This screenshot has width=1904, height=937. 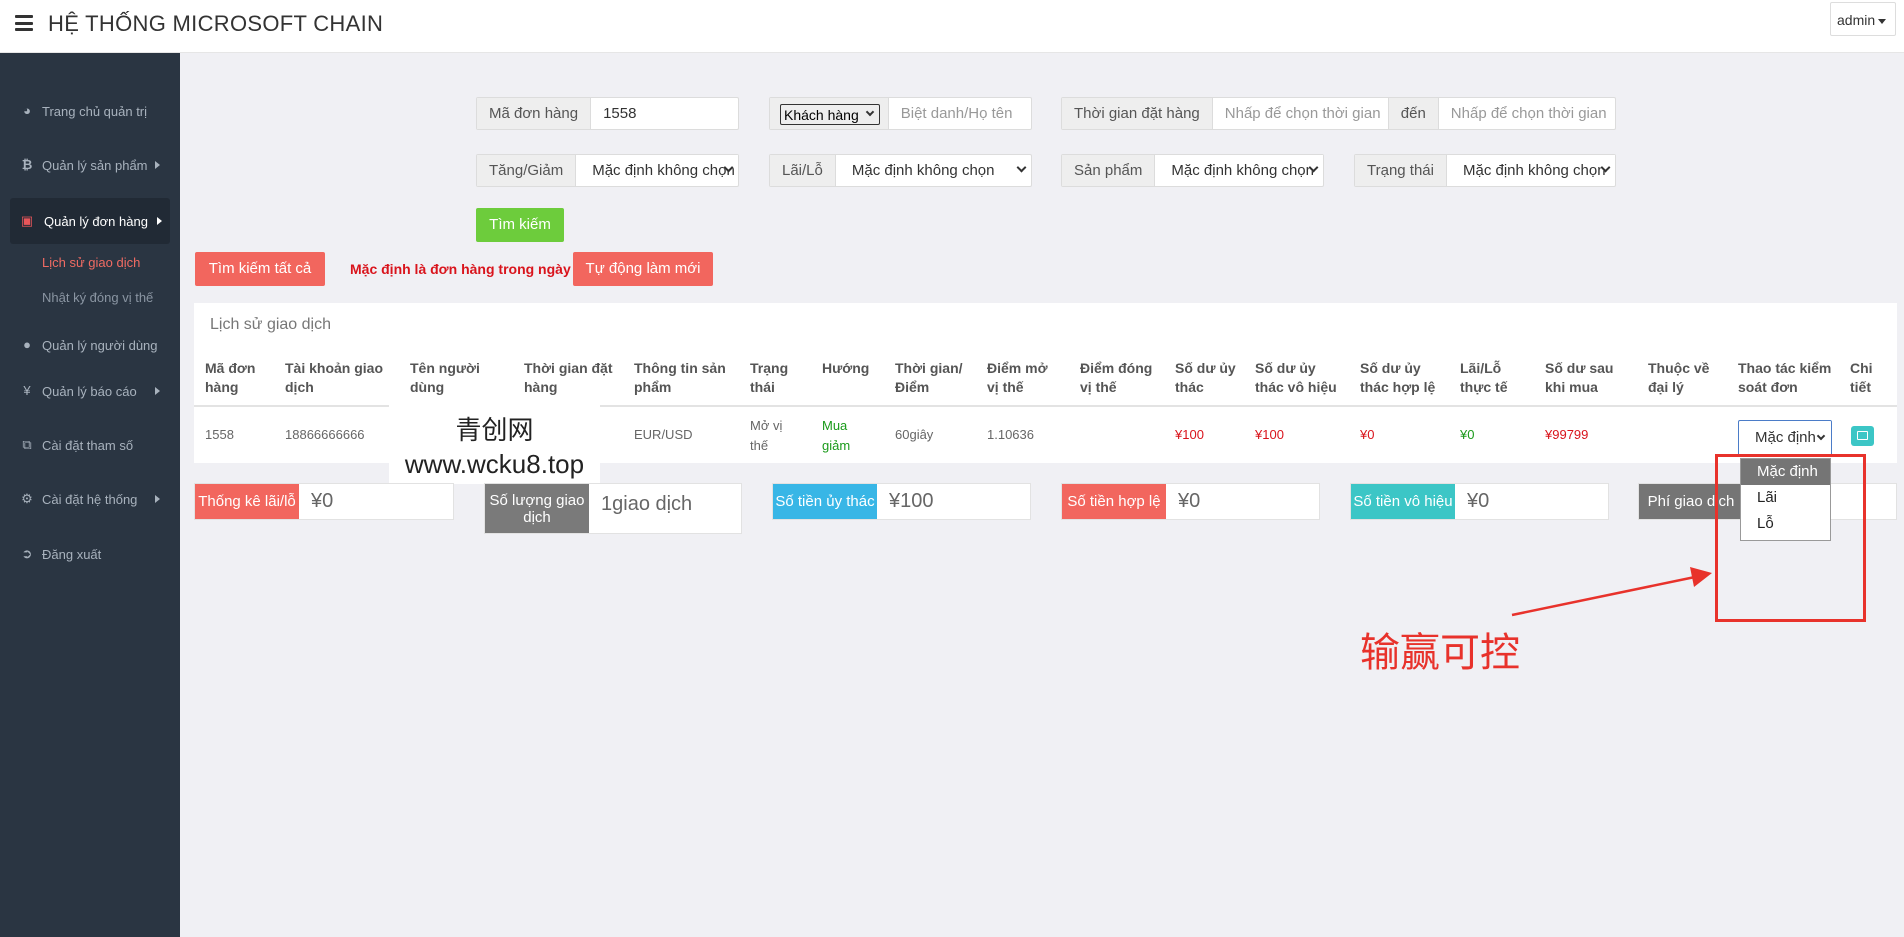 I want to click on product-filter: Sản phẩm Mặc định không chọn, so click(x=1192, y=170).